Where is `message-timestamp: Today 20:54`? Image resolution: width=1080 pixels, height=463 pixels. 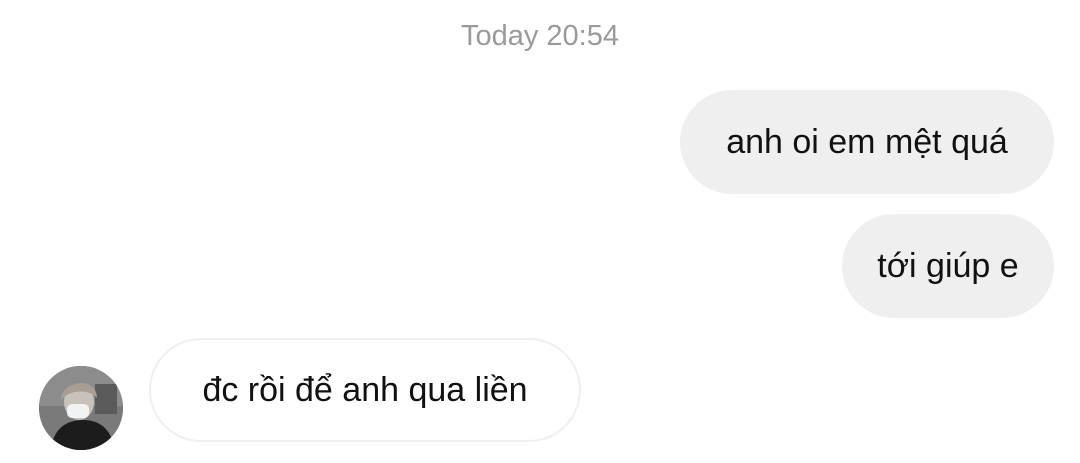 message-timestamp: Today 20:54 is located at coordinates (539, 36).